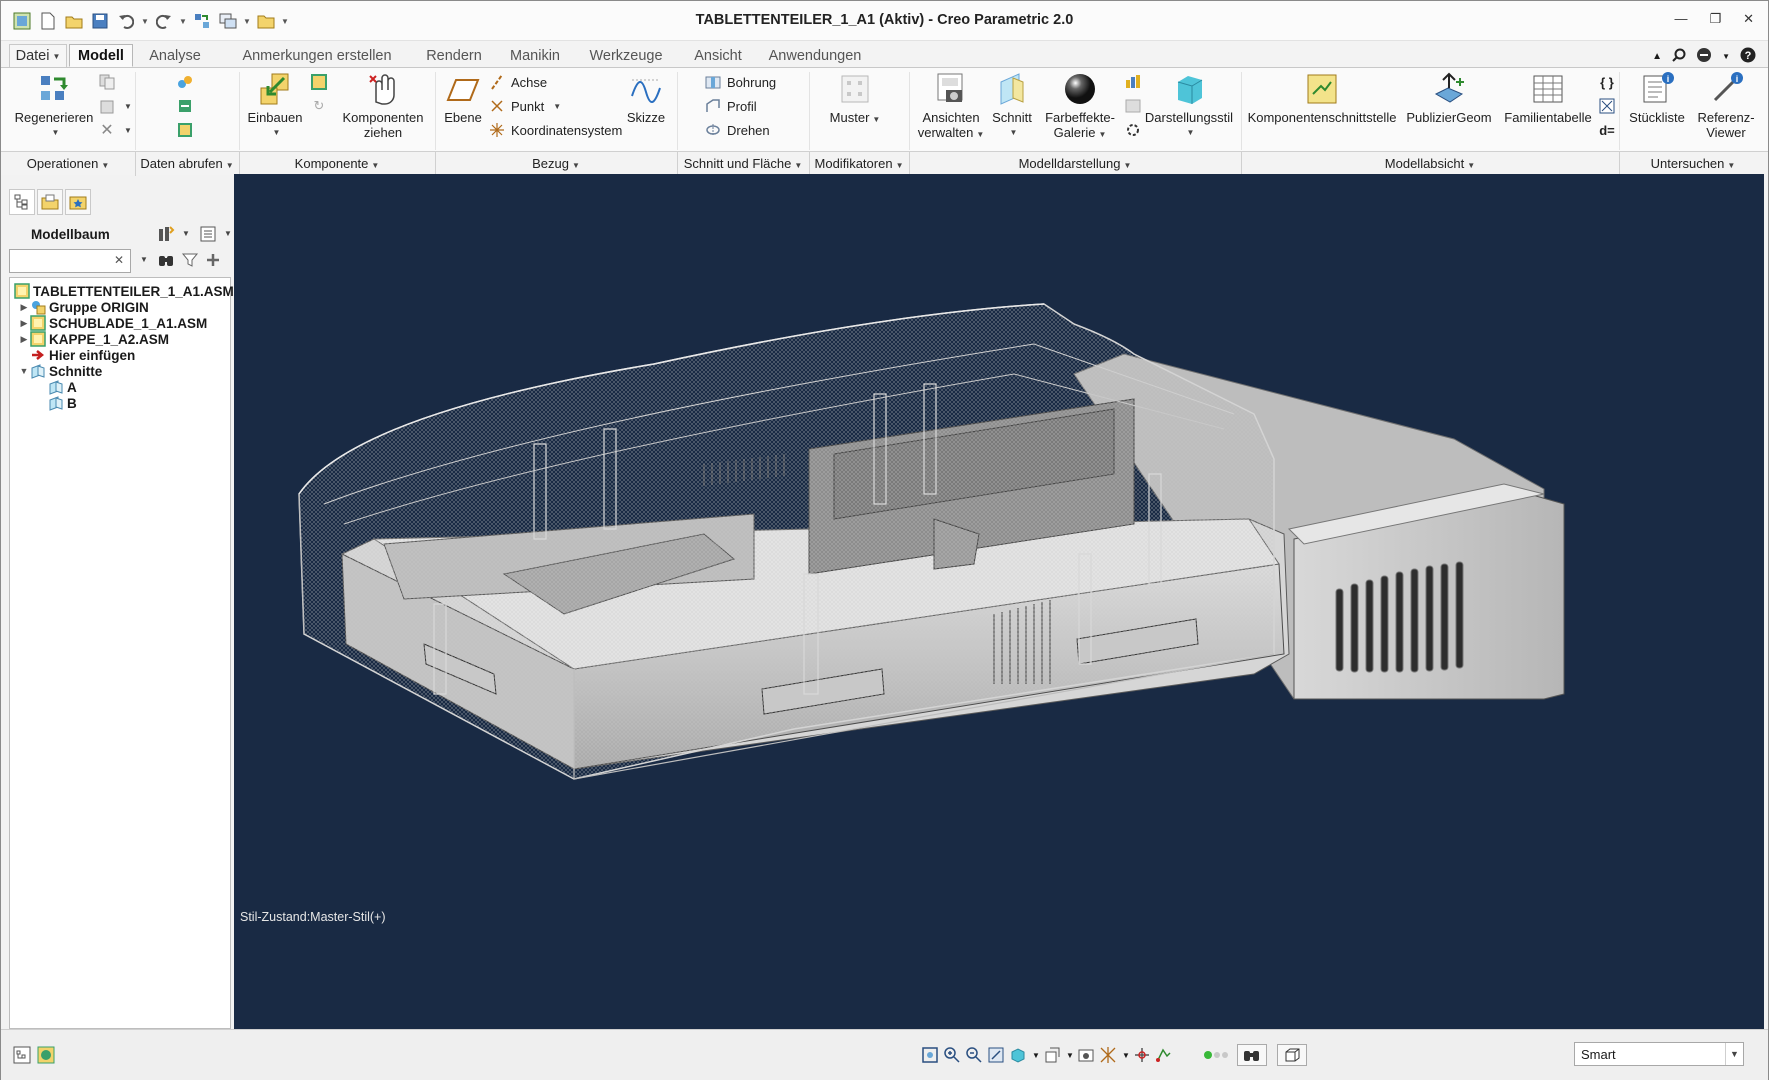  I want to click on tab-werkzeuge: Werkzeuge, so click(626, 55).